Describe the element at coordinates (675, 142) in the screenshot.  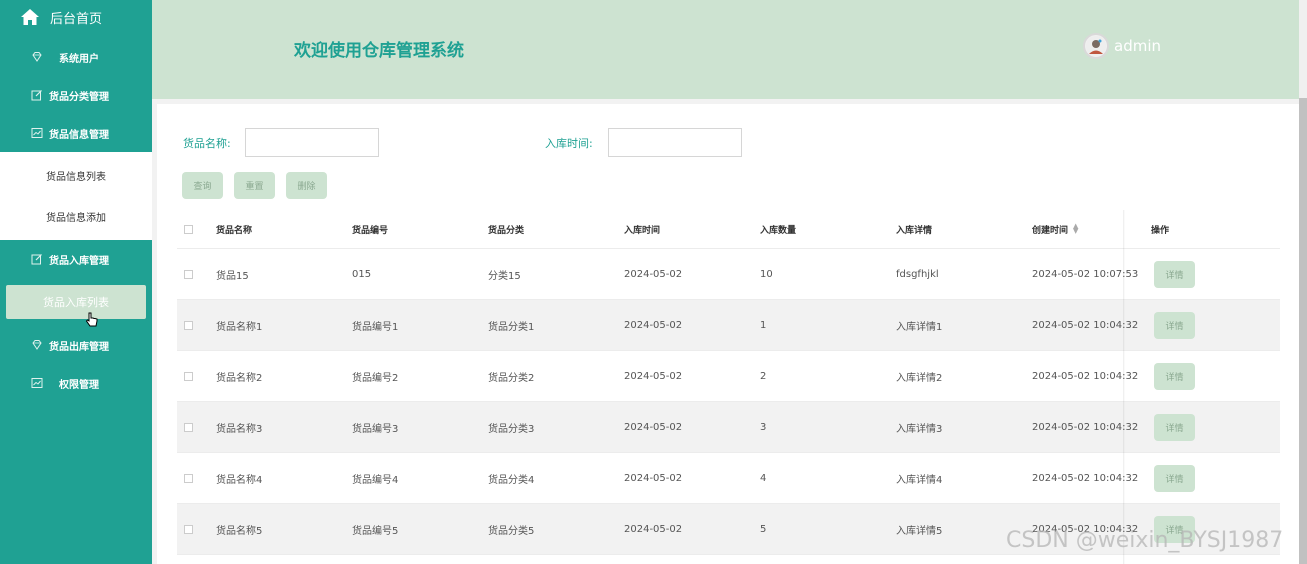
I see `time-input` at that location.